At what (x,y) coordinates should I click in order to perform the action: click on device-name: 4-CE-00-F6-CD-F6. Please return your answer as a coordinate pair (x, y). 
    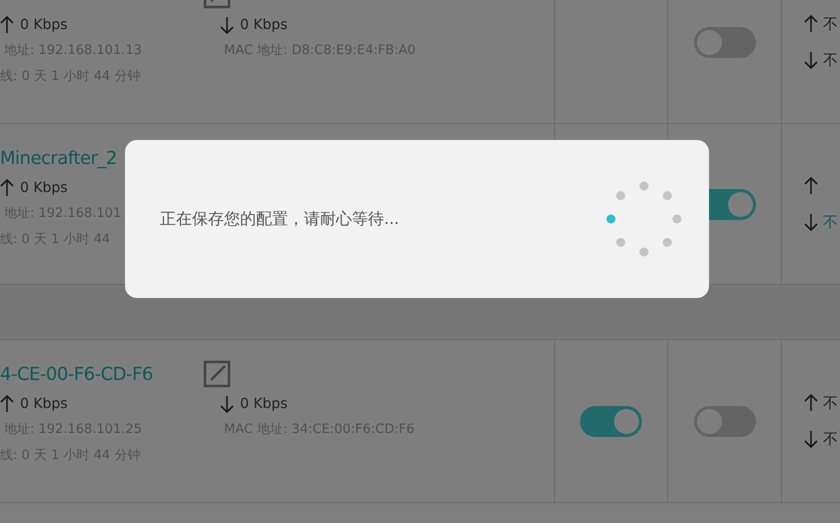
    Looking at the image, I should click on (76, 374).